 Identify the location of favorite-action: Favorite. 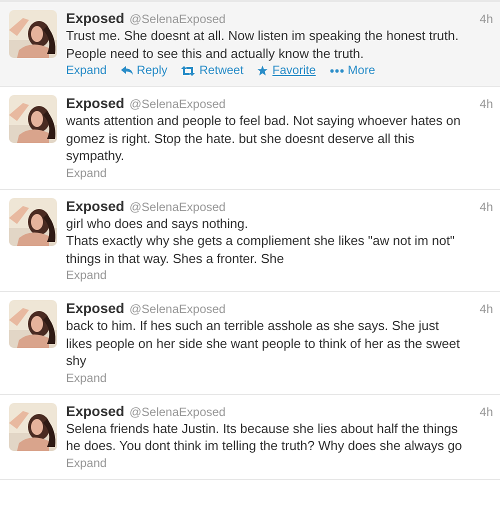
(286, 70).